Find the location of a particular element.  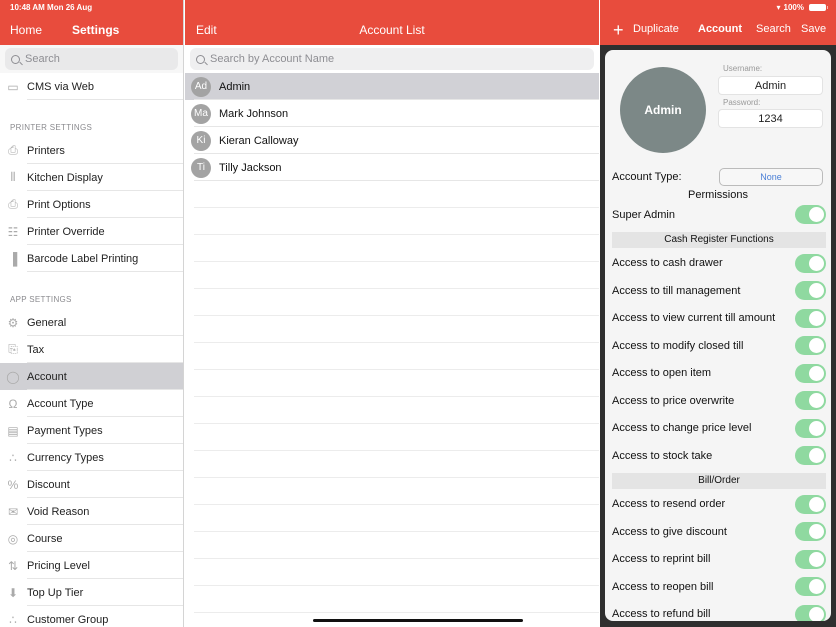

account-row: Ki Kieran Calloway is located at coordinates (392, 140).